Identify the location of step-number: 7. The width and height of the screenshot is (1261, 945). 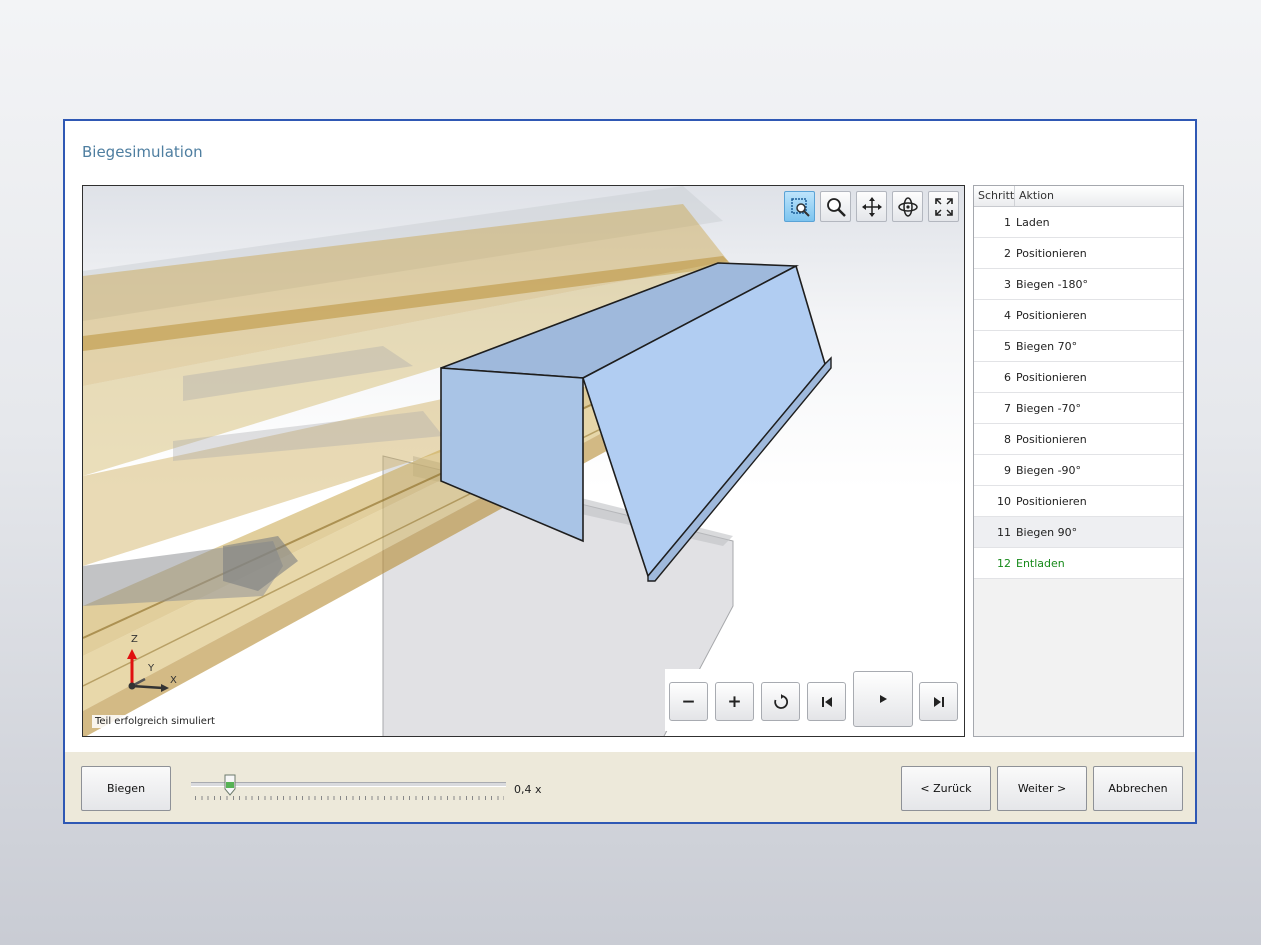
(1007, 408).